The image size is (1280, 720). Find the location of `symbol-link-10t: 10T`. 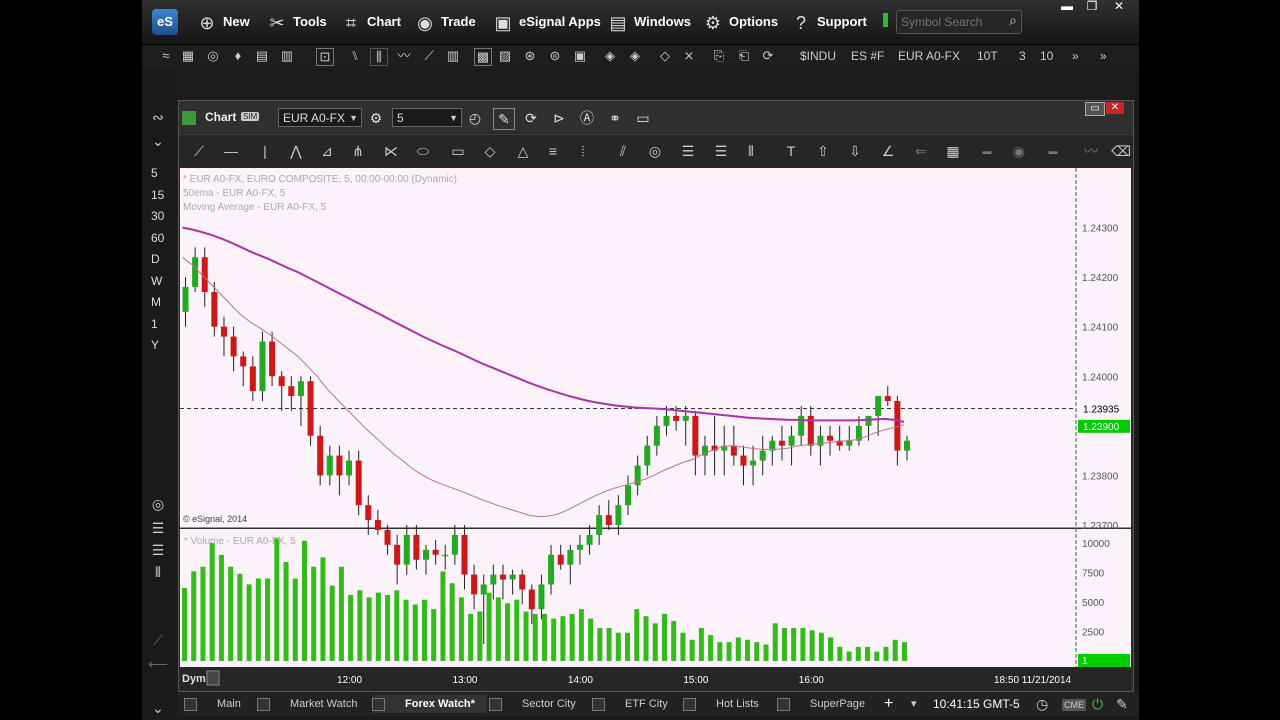

symbol-link-10t: 10T is located at coordinates (987, 56).